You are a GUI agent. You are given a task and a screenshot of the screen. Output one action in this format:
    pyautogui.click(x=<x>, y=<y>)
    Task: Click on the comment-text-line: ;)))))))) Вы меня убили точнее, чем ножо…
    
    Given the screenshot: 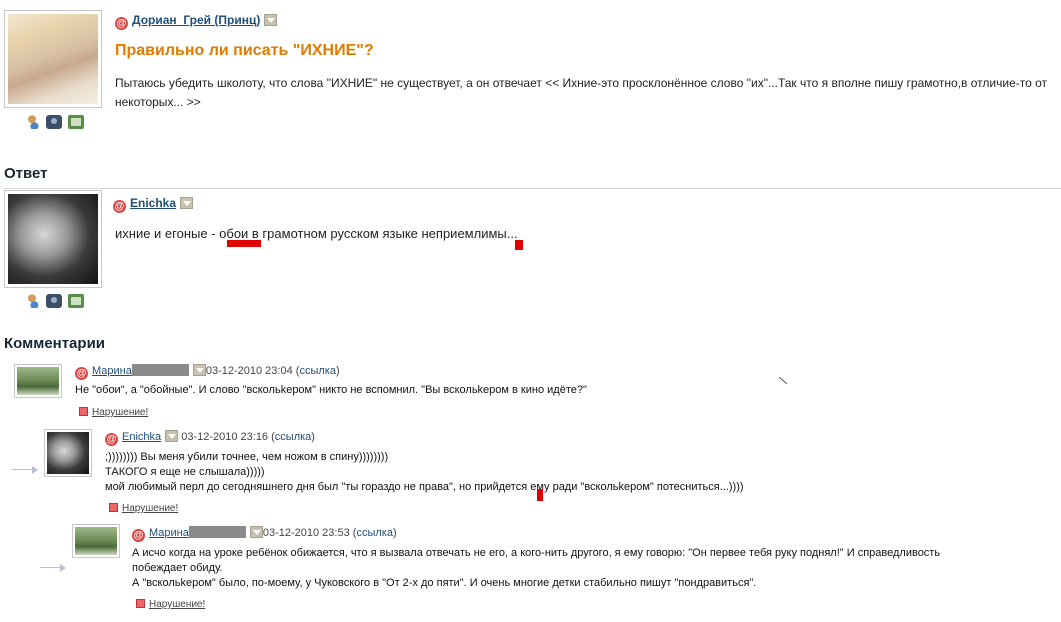 What is the action you would take?
    pyautogui.click(x=247, y=457)
    